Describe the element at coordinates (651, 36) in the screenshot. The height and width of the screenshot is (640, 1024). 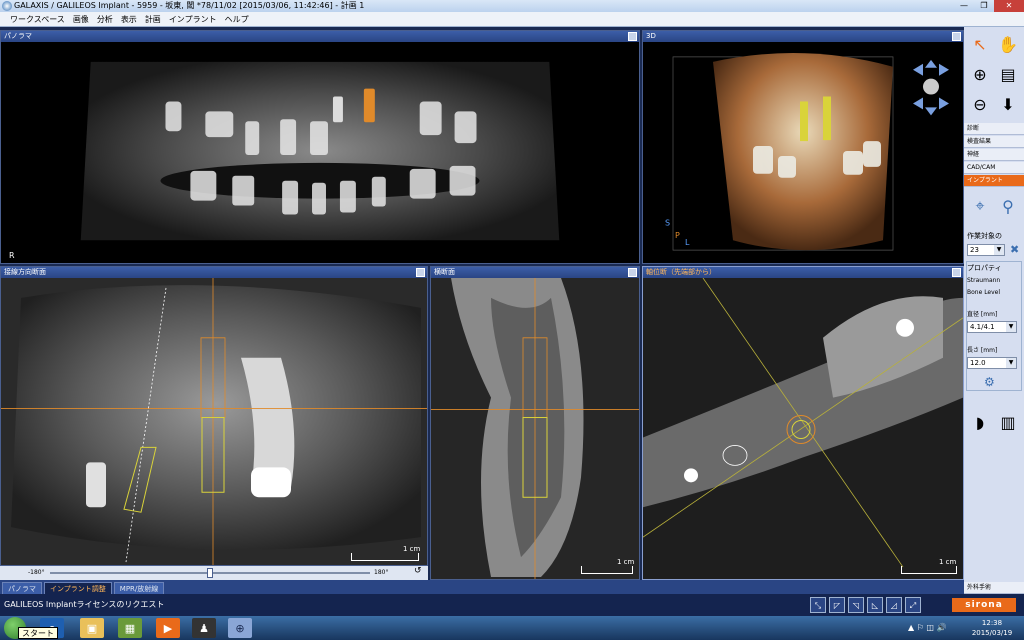
I see `view3d-title: 3D` at that location.